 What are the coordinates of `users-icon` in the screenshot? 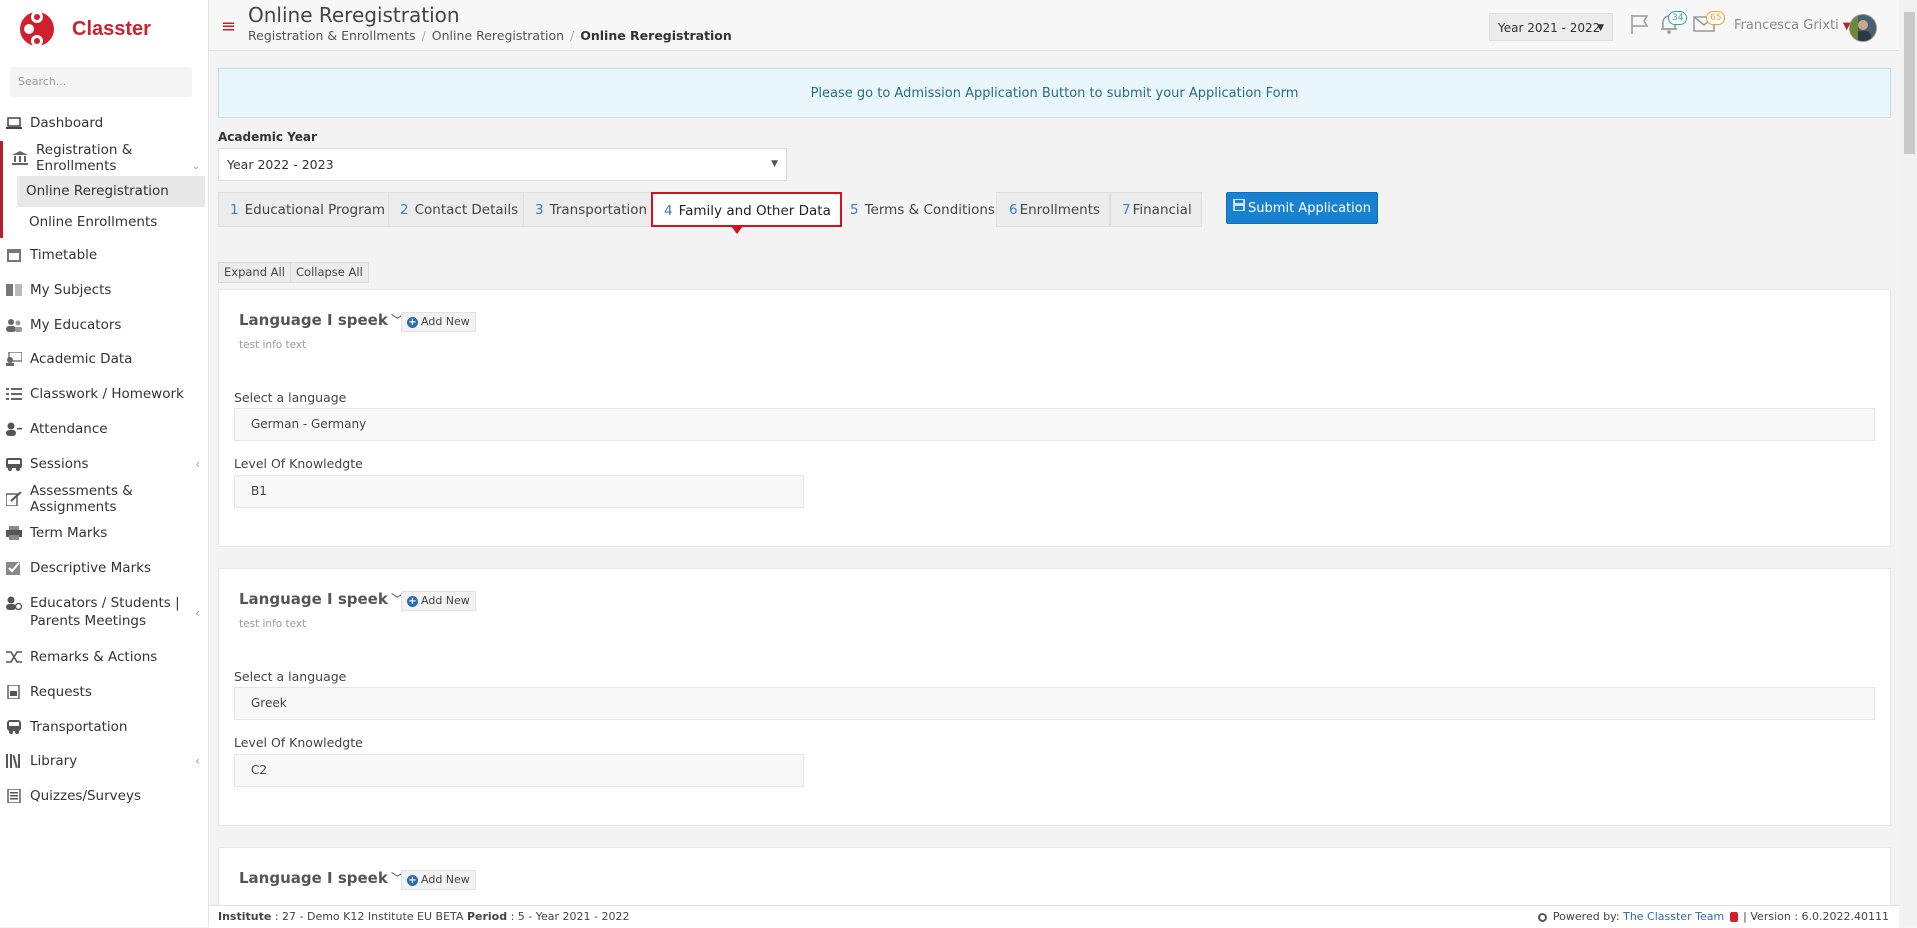 It's located at (14, 325).